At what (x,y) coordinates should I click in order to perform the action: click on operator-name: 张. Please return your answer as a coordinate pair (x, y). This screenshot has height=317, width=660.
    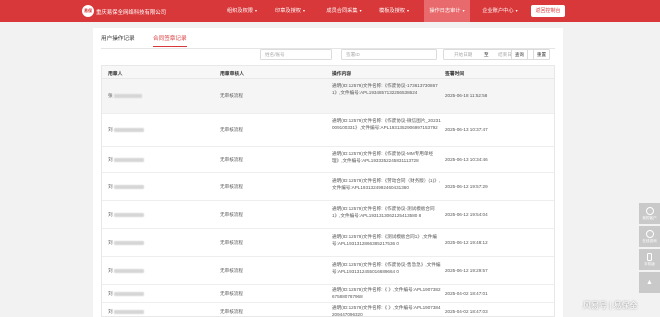
    Looking at the image, I should click on (110, 95).